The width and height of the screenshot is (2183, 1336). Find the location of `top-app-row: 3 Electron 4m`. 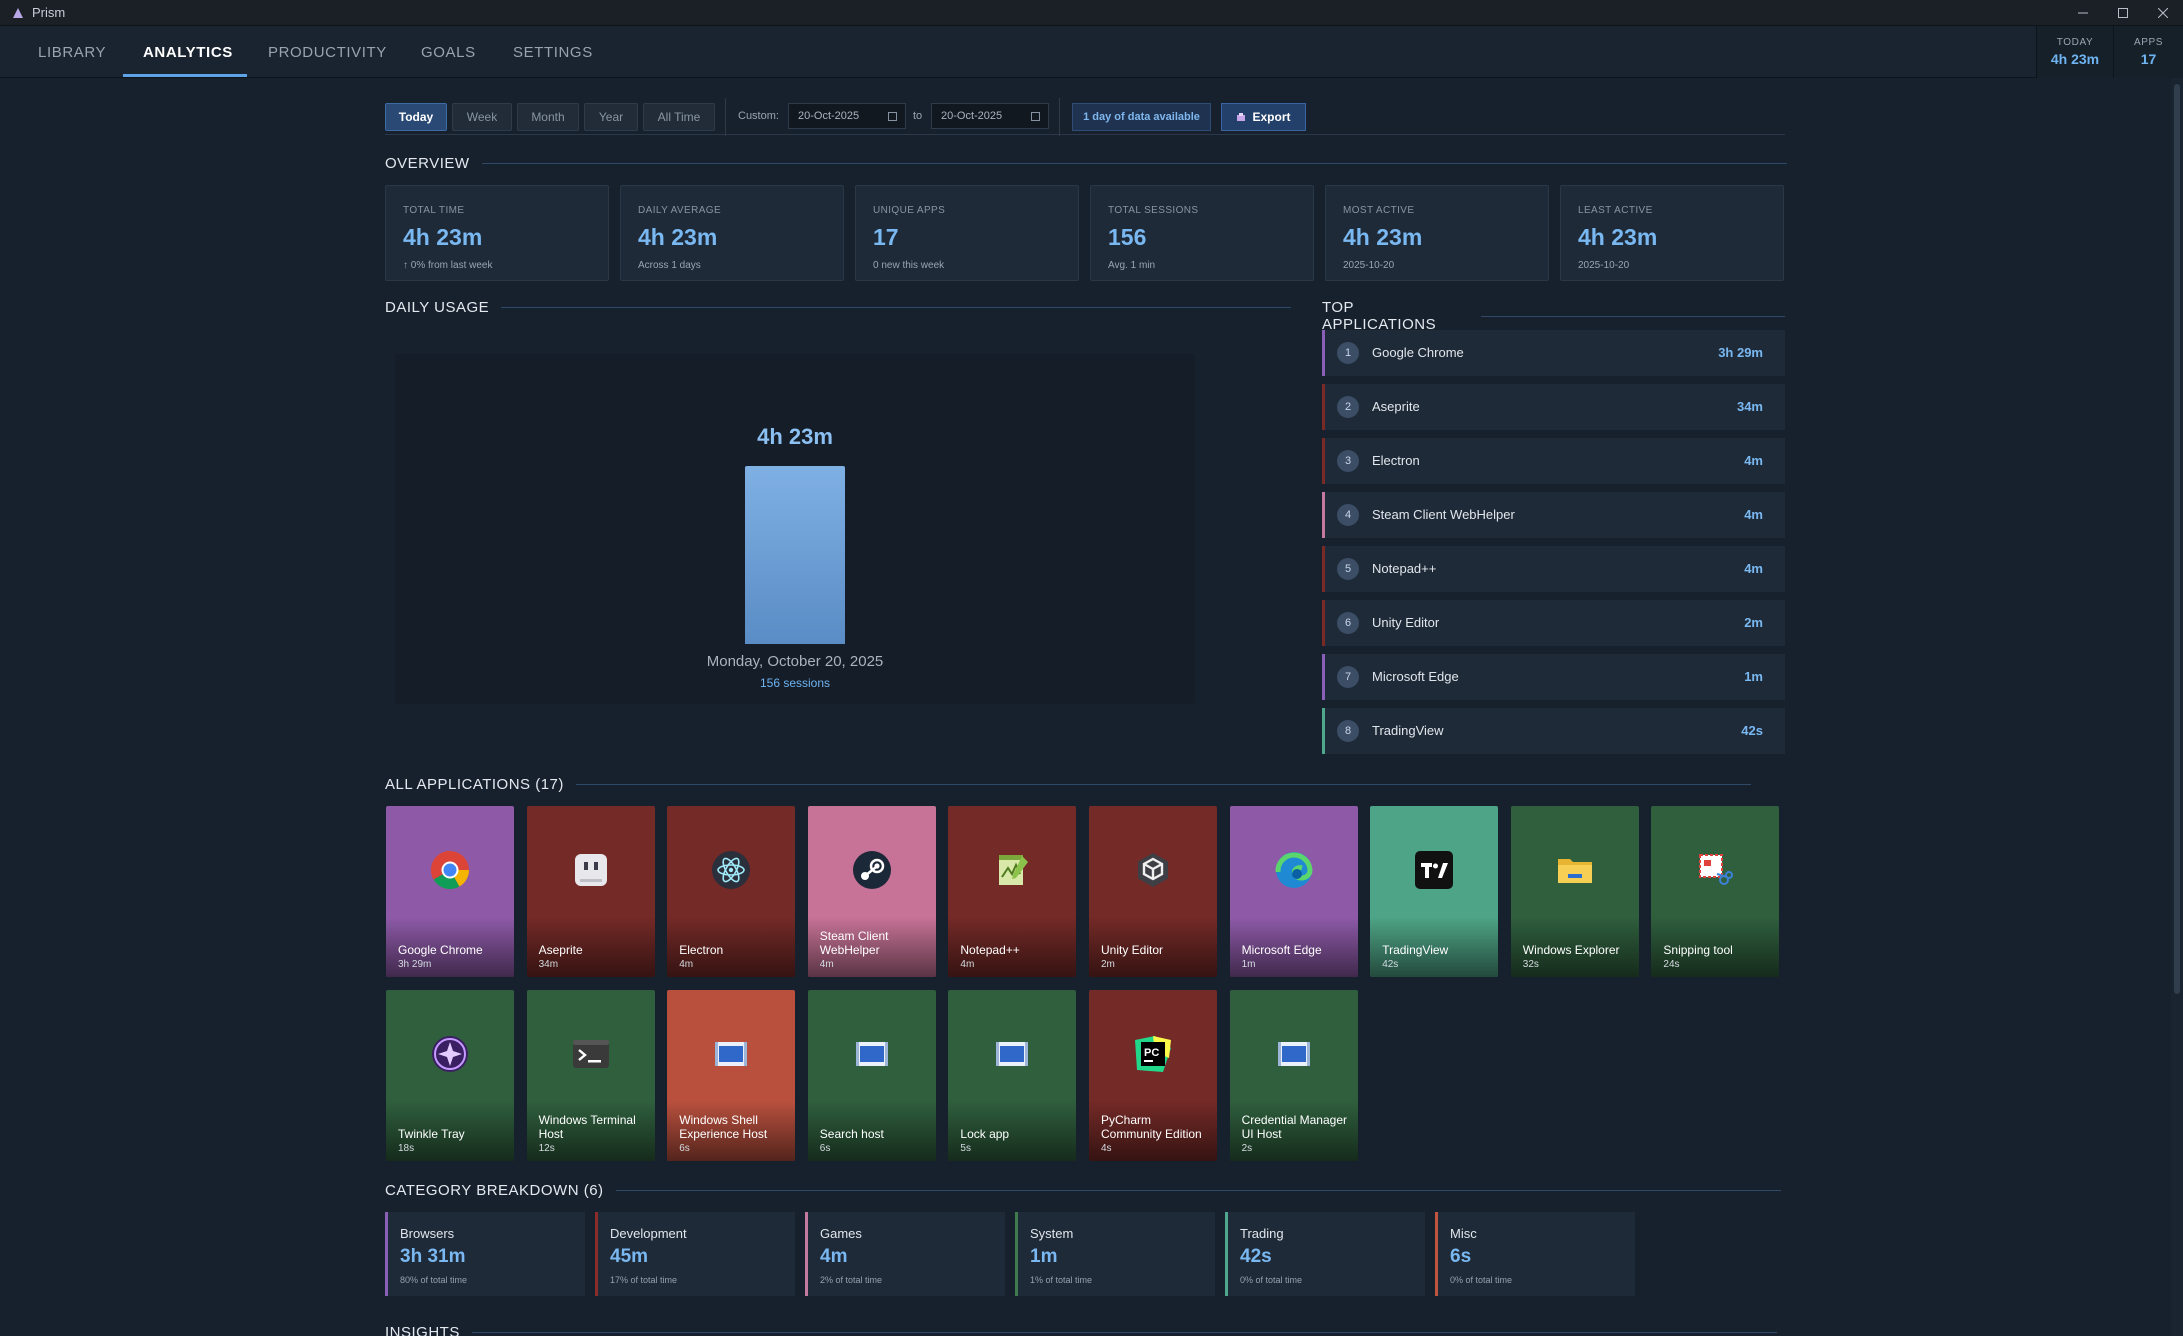

top-app-row: 3 Electron 4m is located at coordinates (1553, 461).